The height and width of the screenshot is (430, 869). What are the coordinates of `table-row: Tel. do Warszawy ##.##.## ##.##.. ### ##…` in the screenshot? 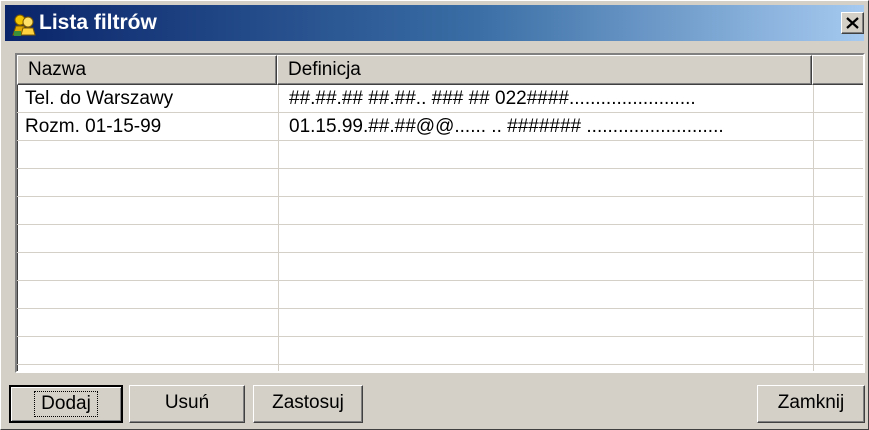 It's located at (440, 99).